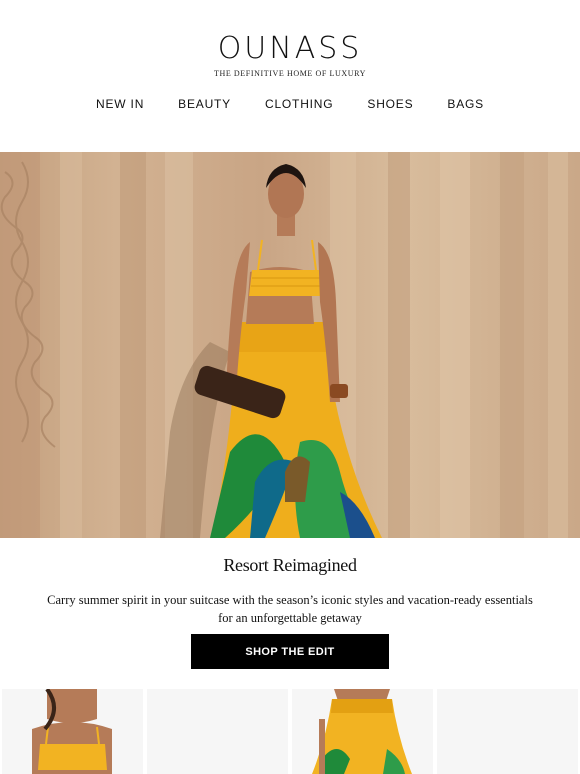 This screenshot has height=774, width=580. What do you see at coordinates (290, 731) in the screenshot?
I see `product-grid` at bounding box center [290, 731].